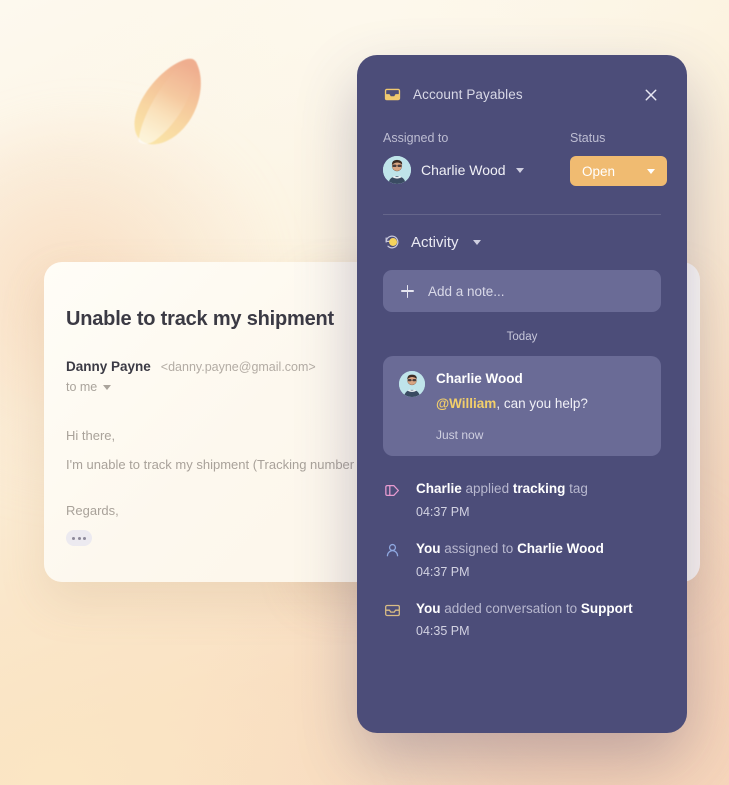 This screenshot has height=785, width=729. Describe the element at coordinates (538, 499) in the screenshot. I see `list-item-body: Charlie applied tracking tag 04:37 PM` at that location.